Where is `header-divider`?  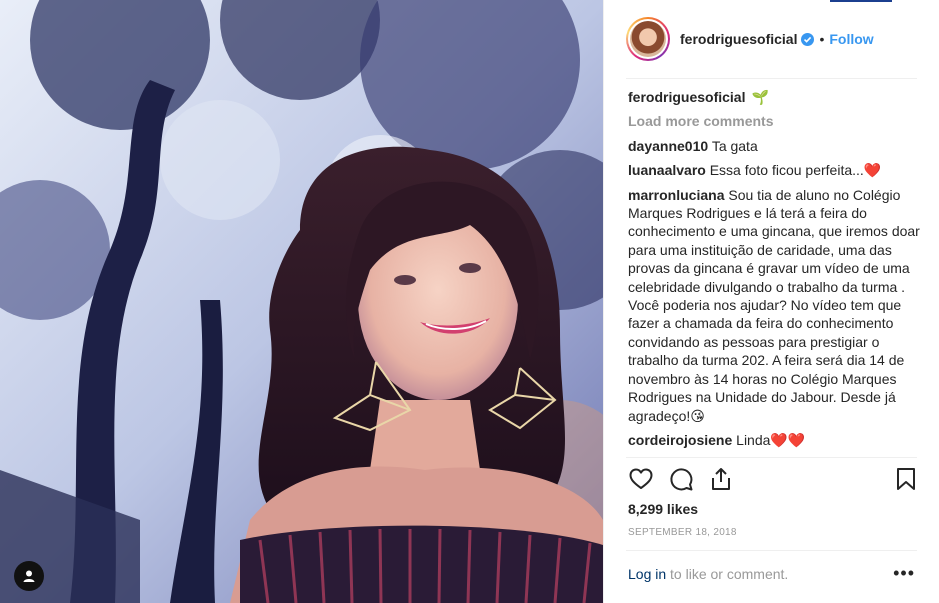
header-divider is located at coordinates (771, 78).